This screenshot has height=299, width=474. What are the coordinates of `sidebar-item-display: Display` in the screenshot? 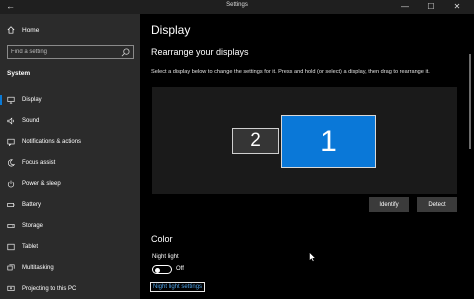 It's located at (70, 100).